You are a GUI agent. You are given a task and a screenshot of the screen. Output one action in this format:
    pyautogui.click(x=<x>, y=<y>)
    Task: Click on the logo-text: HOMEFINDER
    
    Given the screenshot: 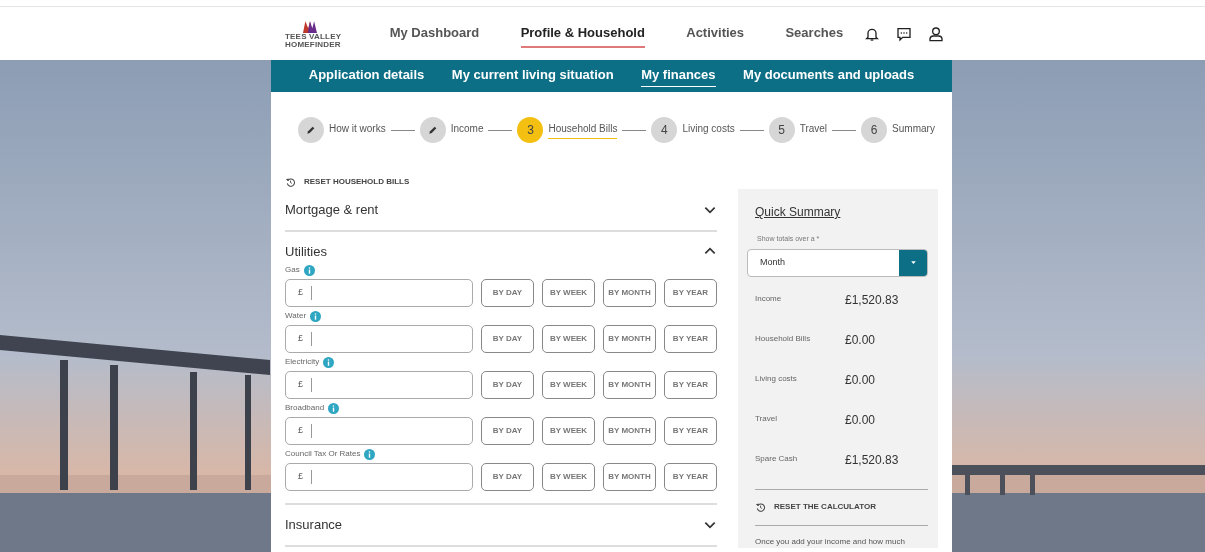 What is the action you would take?
    pyautogui.click(x=313, y=44)
    